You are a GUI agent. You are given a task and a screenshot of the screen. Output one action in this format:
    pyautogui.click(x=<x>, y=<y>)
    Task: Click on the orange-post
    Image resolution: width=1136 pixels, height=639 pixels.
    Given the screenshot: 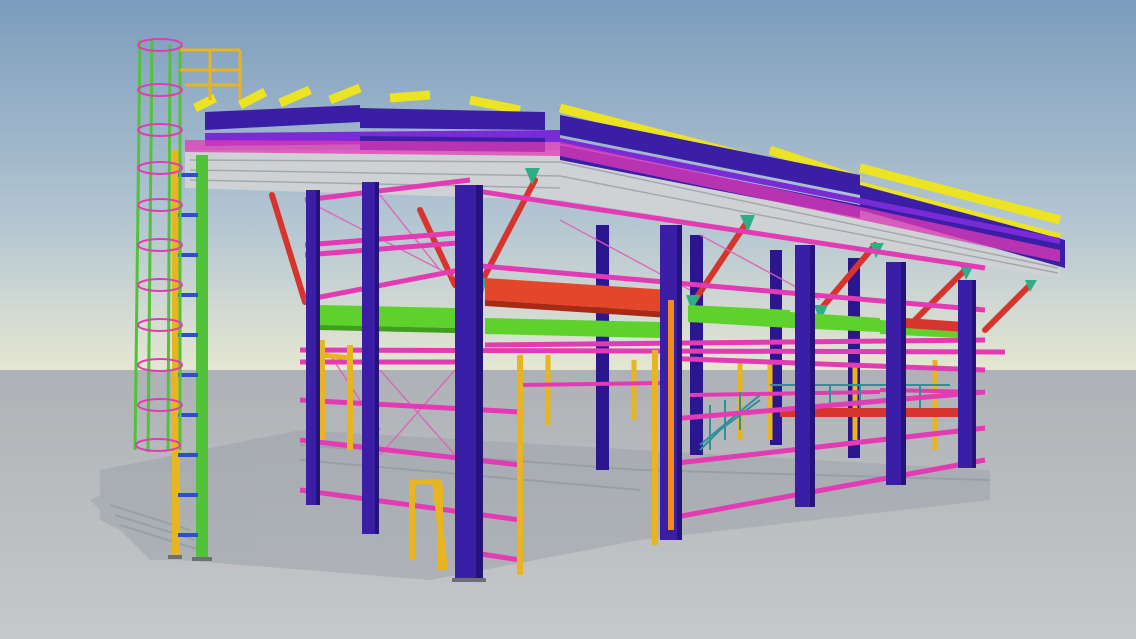 What is the action you would take?
    pyautogui.click(x=671, y=415)
    